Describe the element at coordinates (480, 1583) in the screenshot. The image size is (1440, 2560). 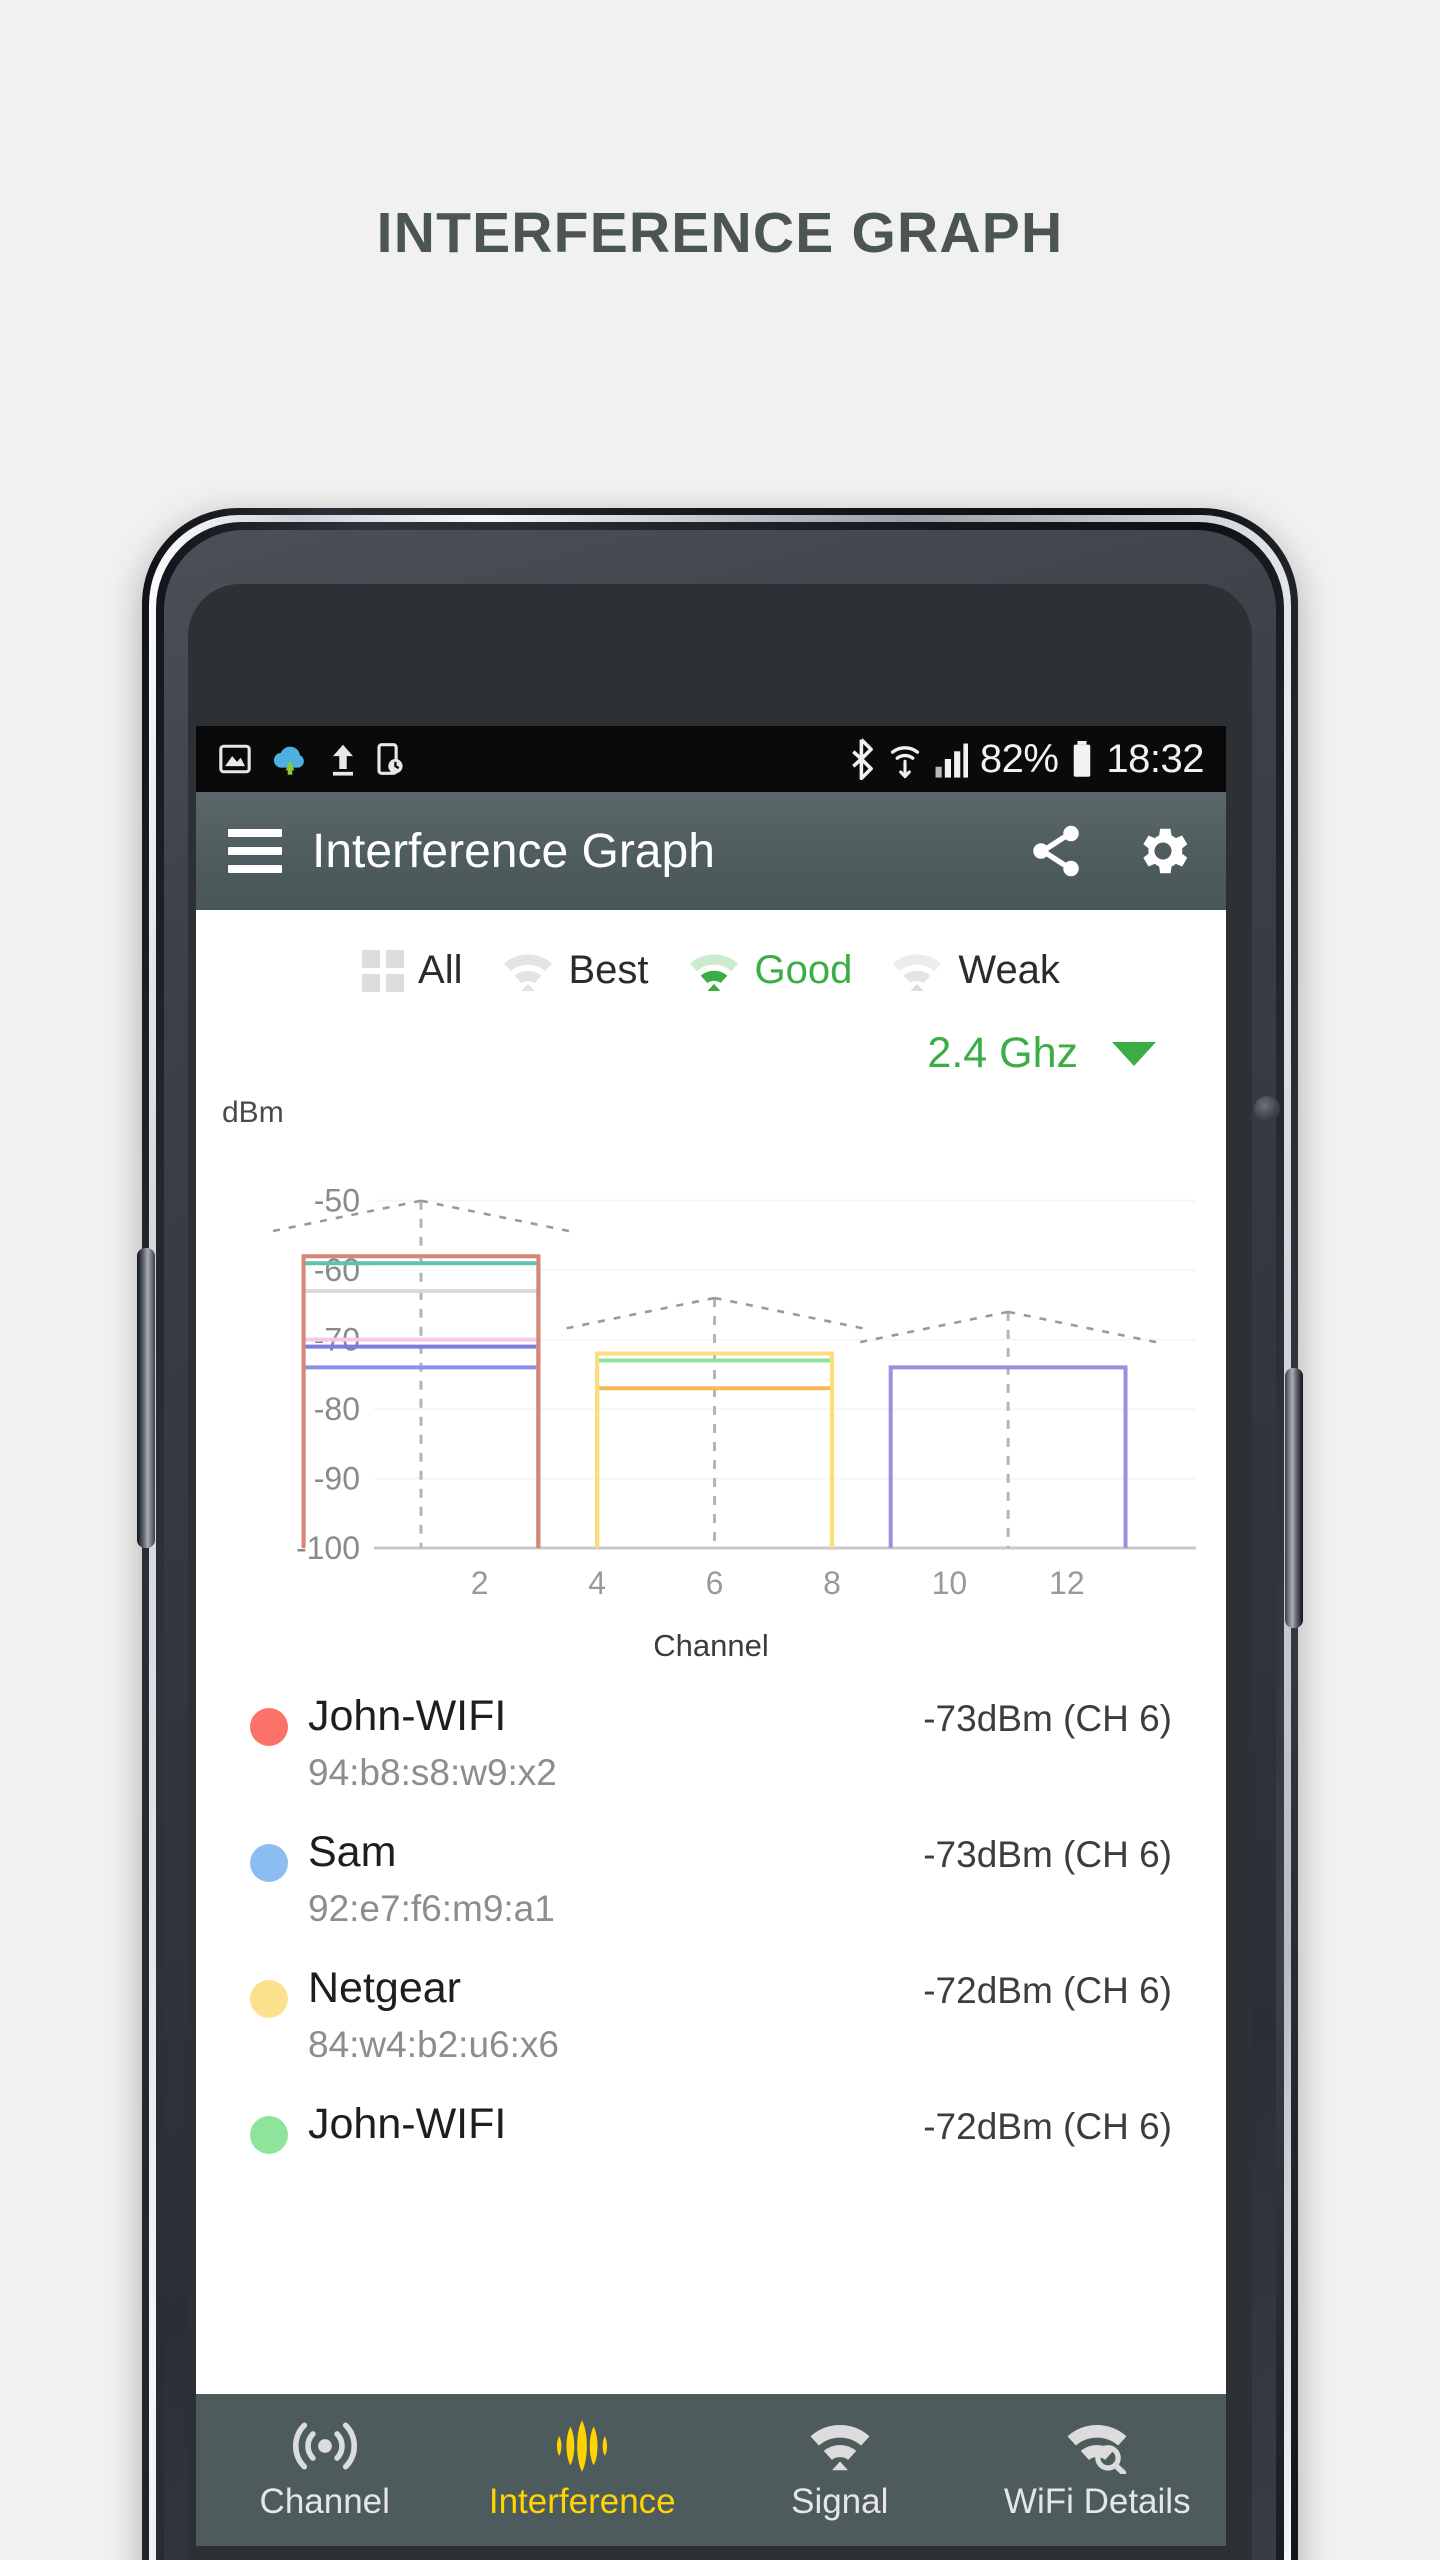
I see `svg-text: 2` at that location.